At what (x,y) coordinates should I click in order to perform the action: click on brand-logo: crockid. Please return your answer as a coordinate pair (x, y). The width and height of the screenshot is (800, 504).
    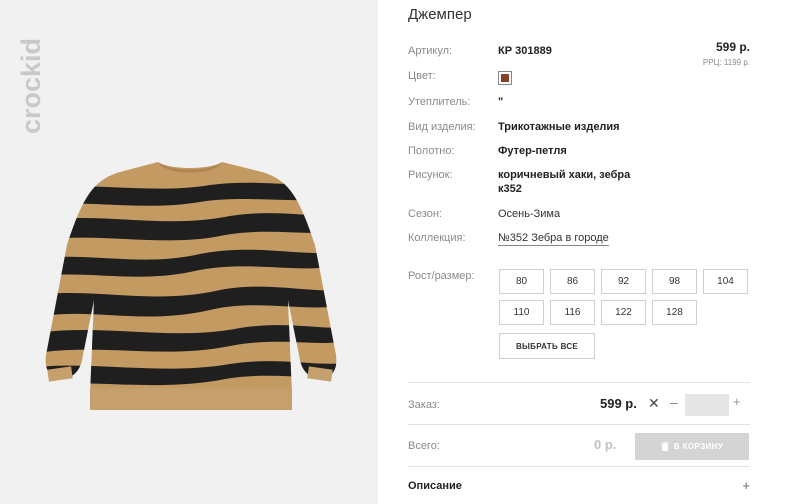
    Looking at the image, I should click on (31, 86).